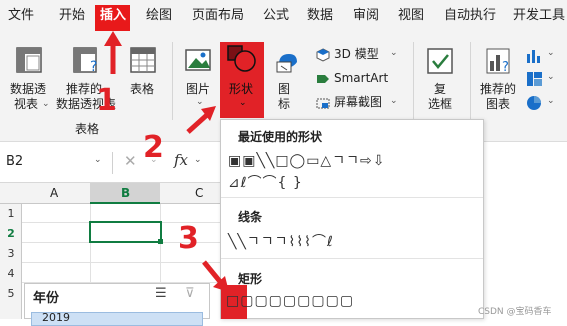 This screenshot has width=567, height=326. What do you see at coordinates (125, 232) in the screenshot?
I see `selected-cell-b2` at bounding box center [125, 232].